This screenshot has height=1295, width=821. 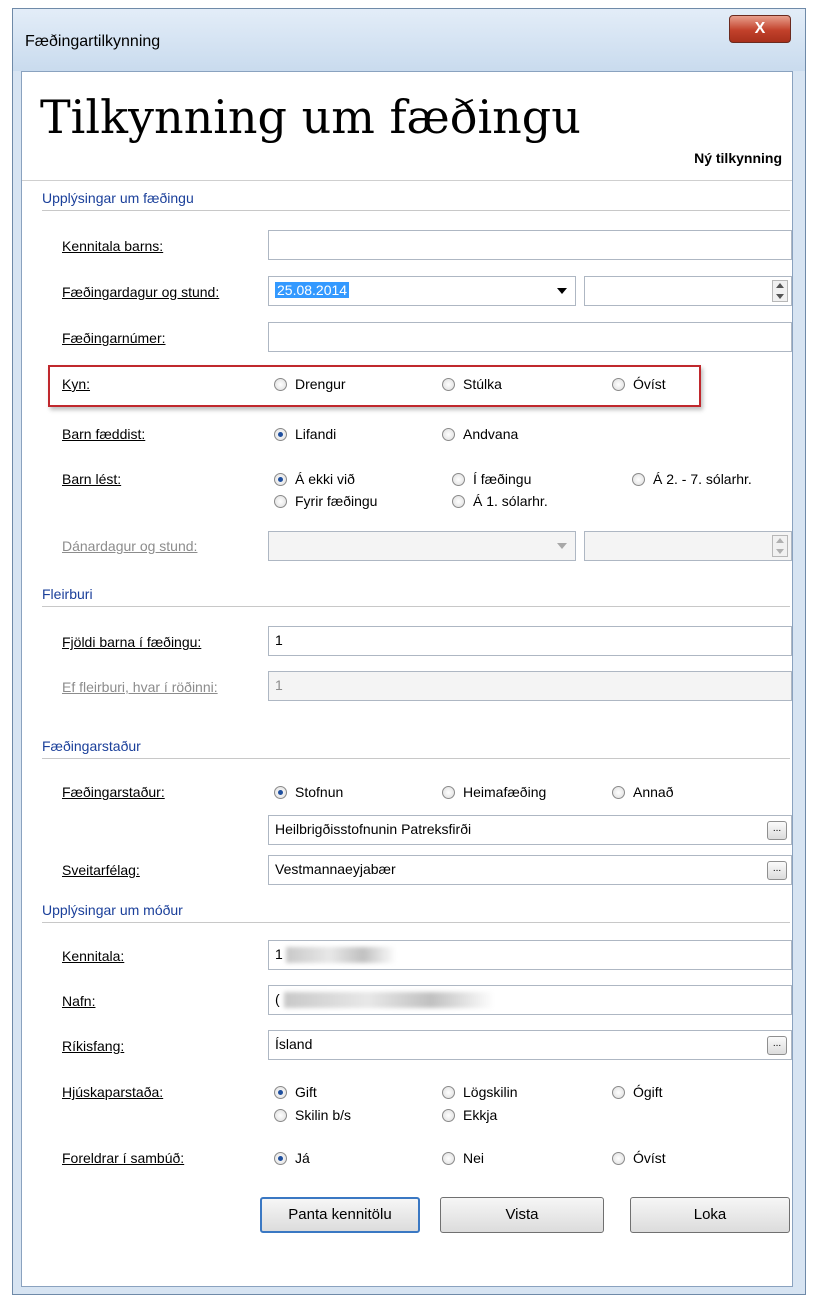 What do you see at coordinates (113, 792) in the screenshot?
I see `birthplace-label: Fæðingarstaður:` at bounding box center [113, 792].